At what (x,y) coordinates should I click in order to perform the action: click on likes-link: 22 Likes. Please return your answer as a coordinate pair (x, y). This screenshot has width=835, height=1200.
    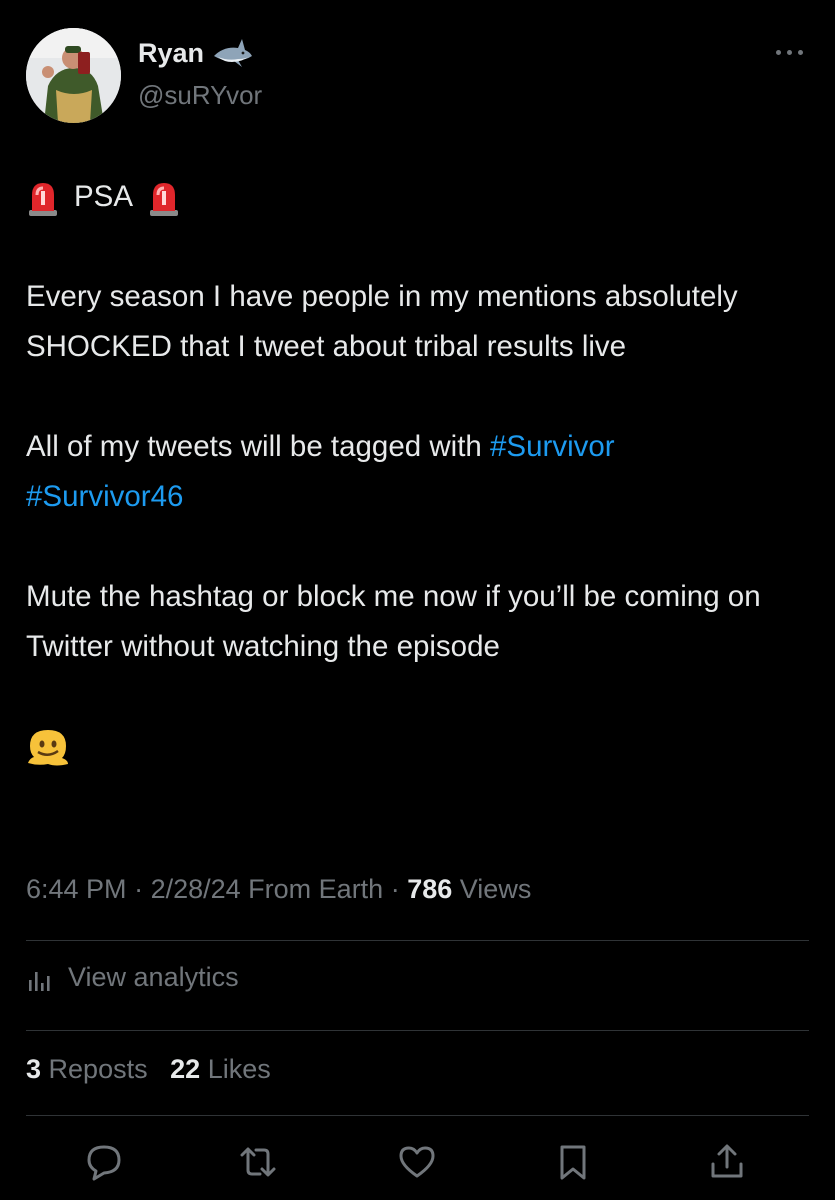
    Looking at the image, I should click on (220, 1069).